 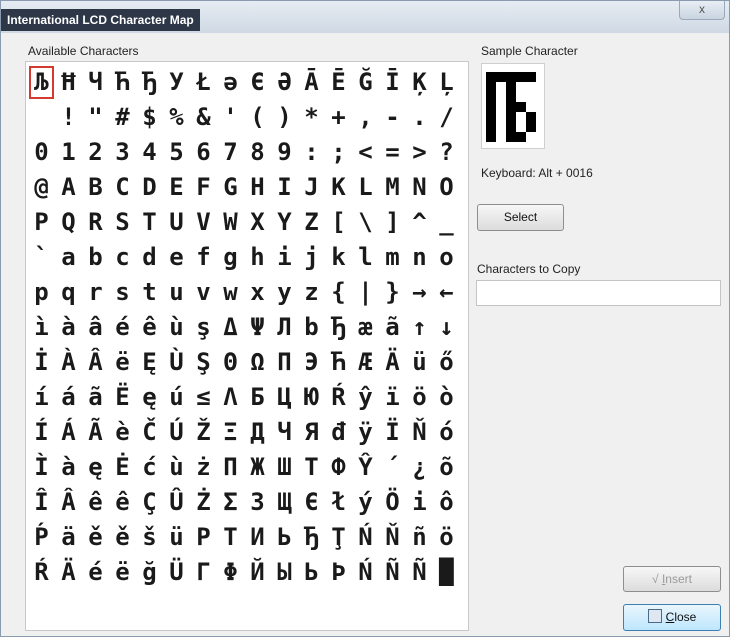 What do you see at coordinates (419, 502) in the screenshot?
I see `grid-character-cell: i` at bounding box center [419, 502].